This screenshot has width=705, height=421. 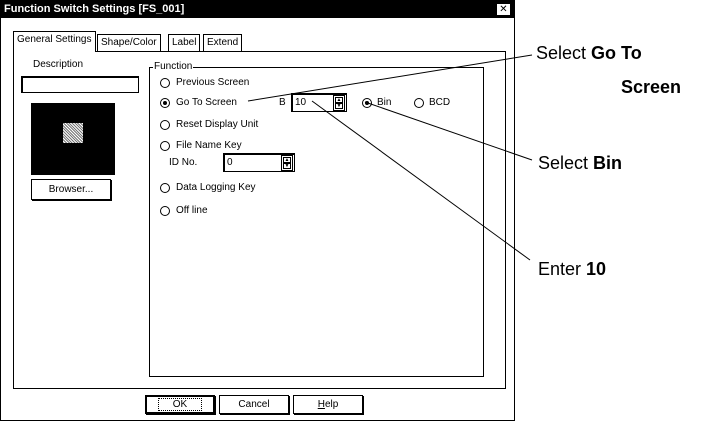 What do you see at coordinates (165, 146) in the screenshot?
I see `radio-file-name-key` at bounding box center [165, 146].